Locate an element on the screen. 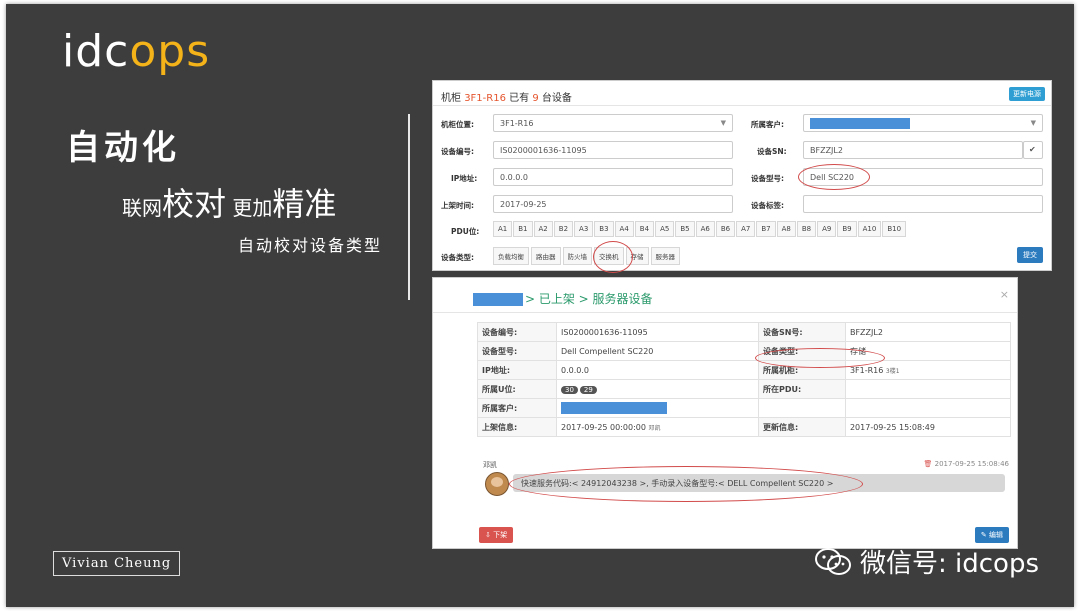  ip-label: IP地址: is located at coordinates (464, 178).